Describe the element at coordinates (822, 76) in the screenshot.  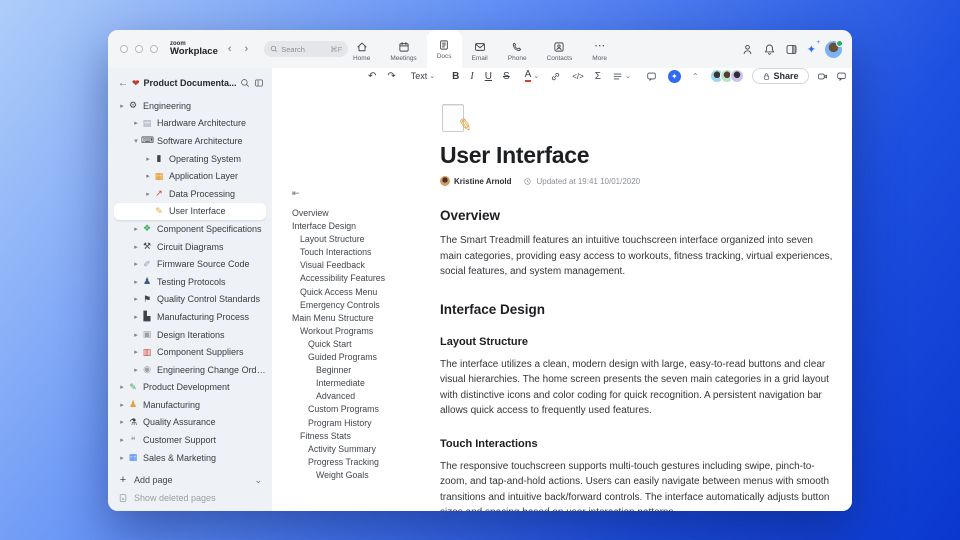
I see `video-camera-icon` at that location.